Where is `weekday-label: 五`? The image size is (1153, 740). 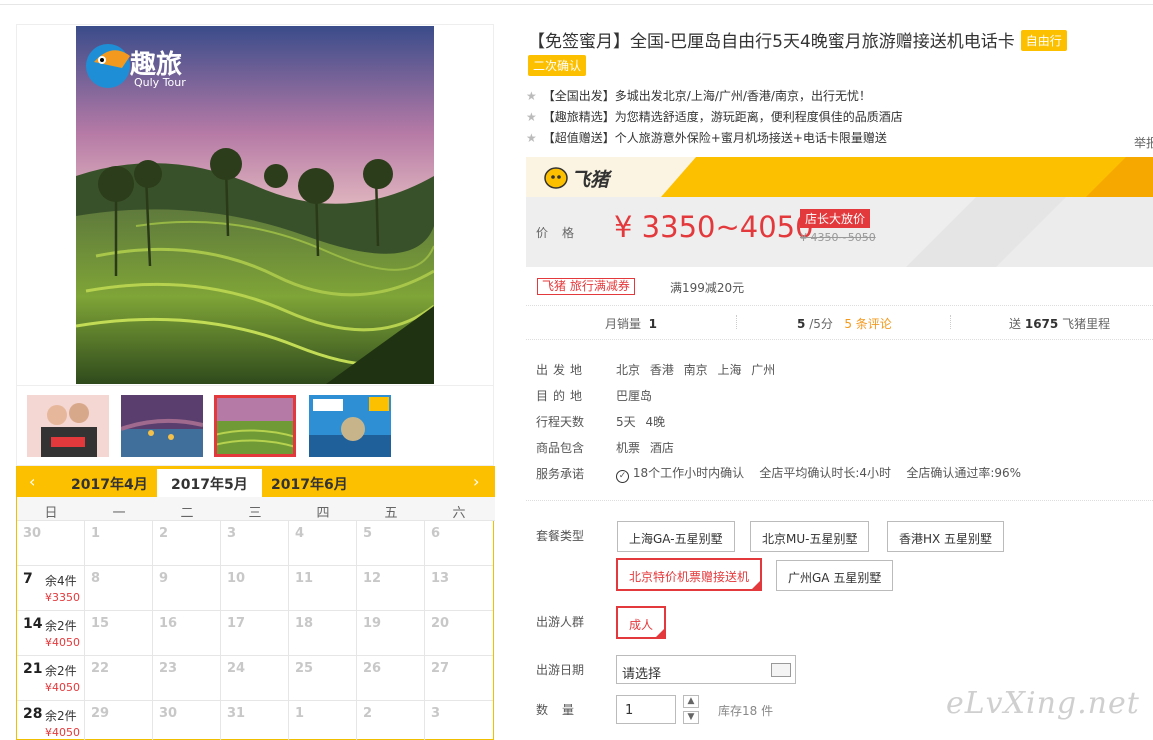 weekday-label: 五 is located at coordinates (391, 513).